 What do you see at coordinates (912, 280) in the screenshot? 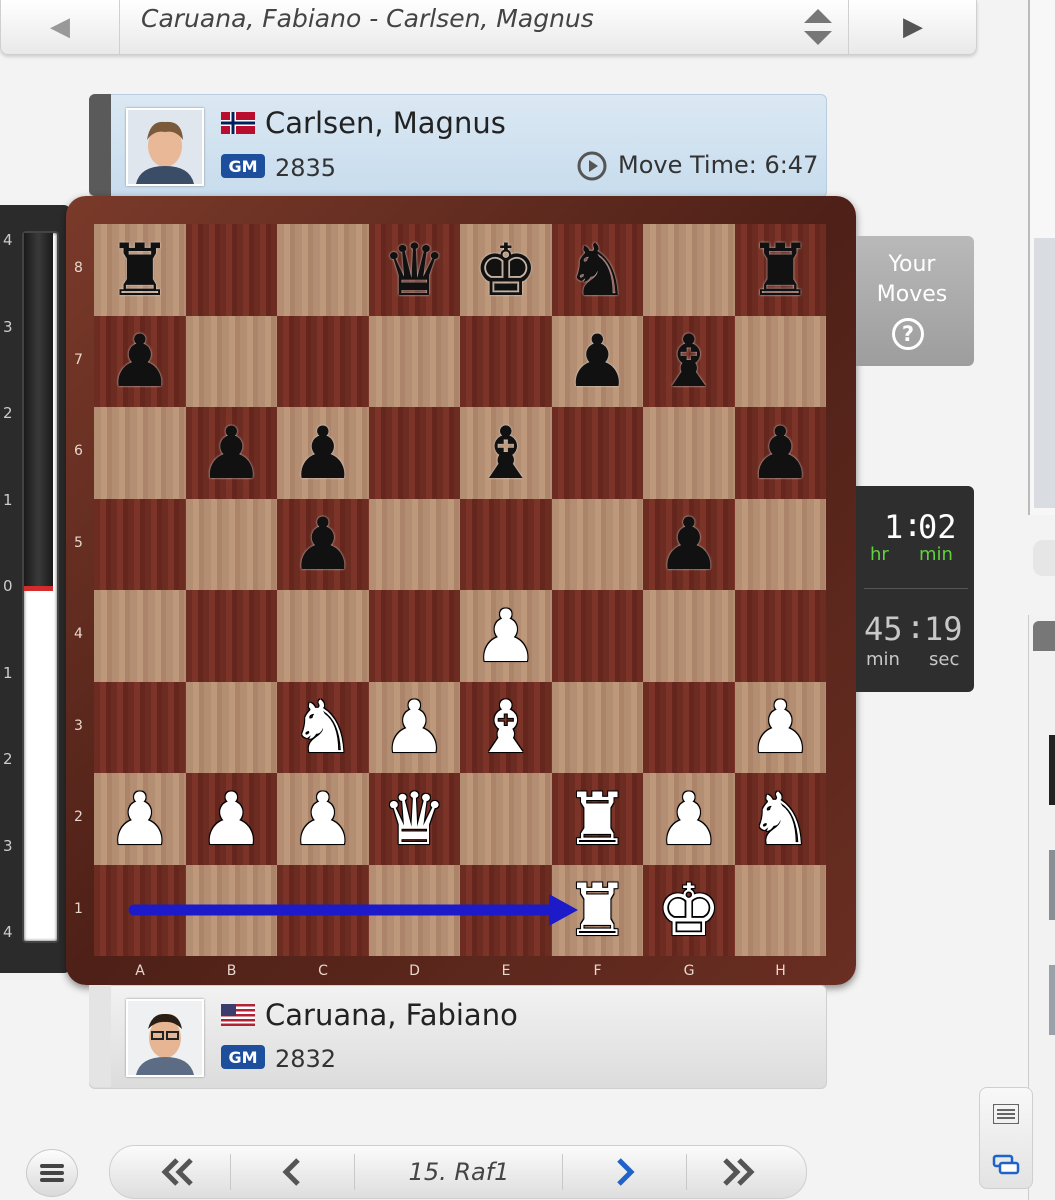
I see `your-moves-label: Your Moves` at bounding box center [912, 280].